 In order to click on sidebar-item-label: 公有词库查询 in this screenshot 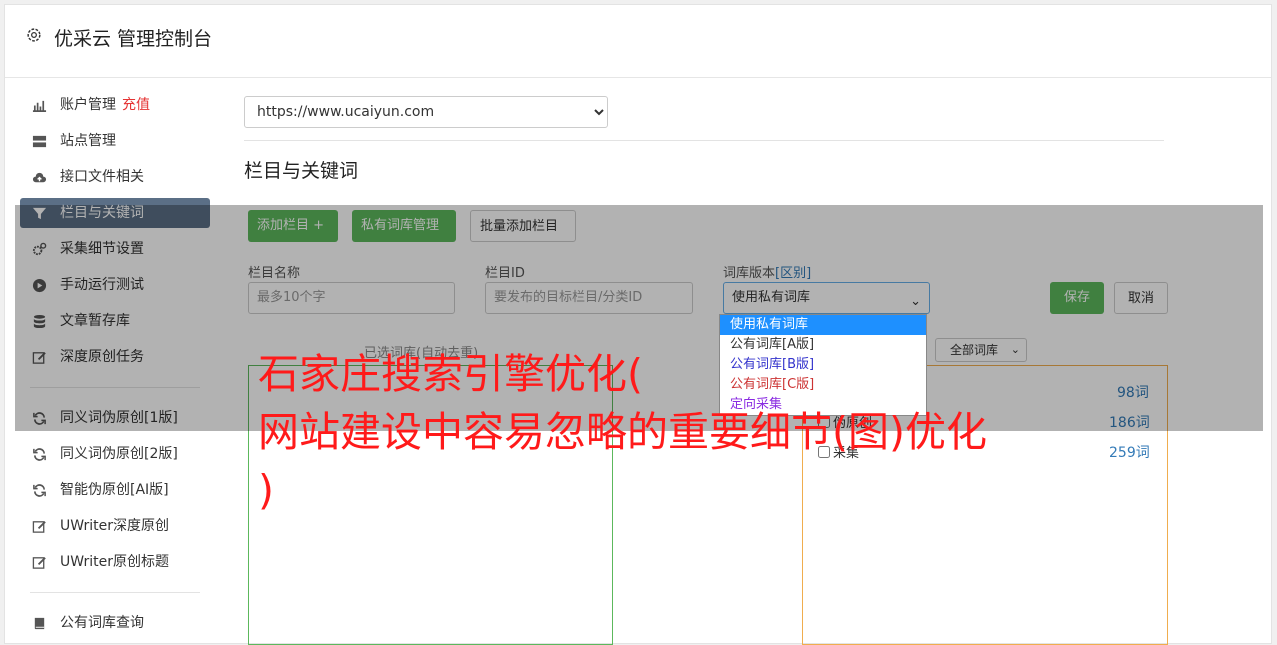, I will do `click(102, 623)`.